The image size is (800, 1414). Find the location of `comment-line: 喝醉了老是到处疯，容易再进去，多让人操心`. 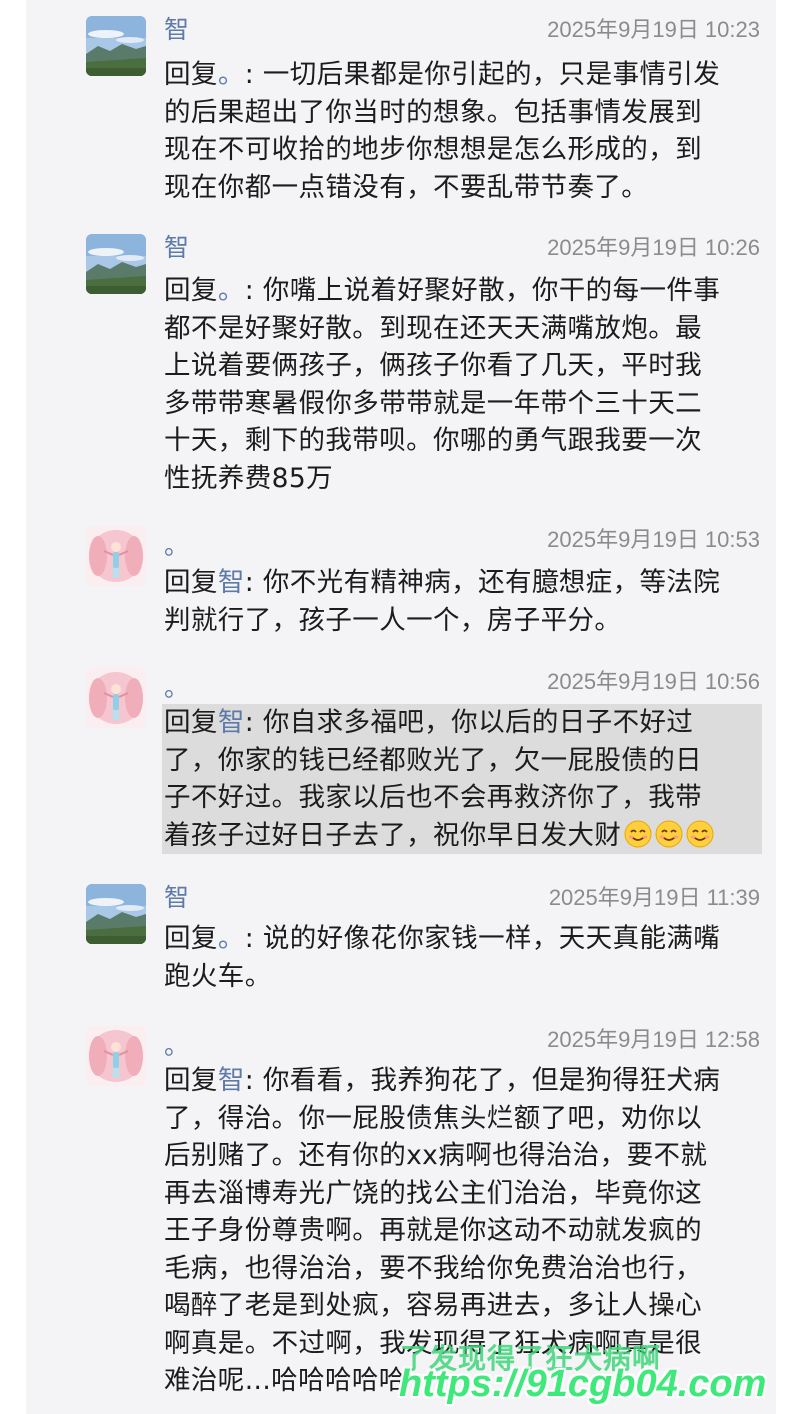

comment-line: 喝醉了老是到处疯，容易再进去，多让人操心 is located at coordinates (433, 1305).